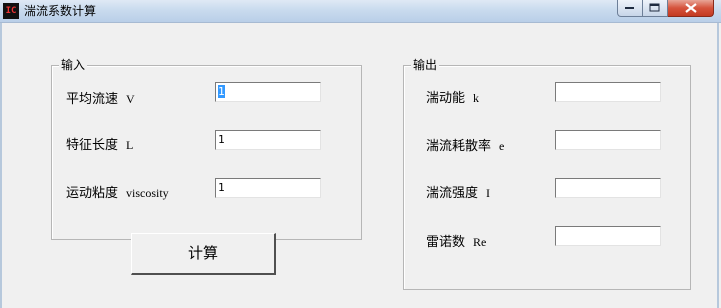 The height and width of the screenshot is (308, 721). What do you see at coordinates (268, 92) in the screenshot?
I see `velocity-input: 1` at bounding box center [268, 92].